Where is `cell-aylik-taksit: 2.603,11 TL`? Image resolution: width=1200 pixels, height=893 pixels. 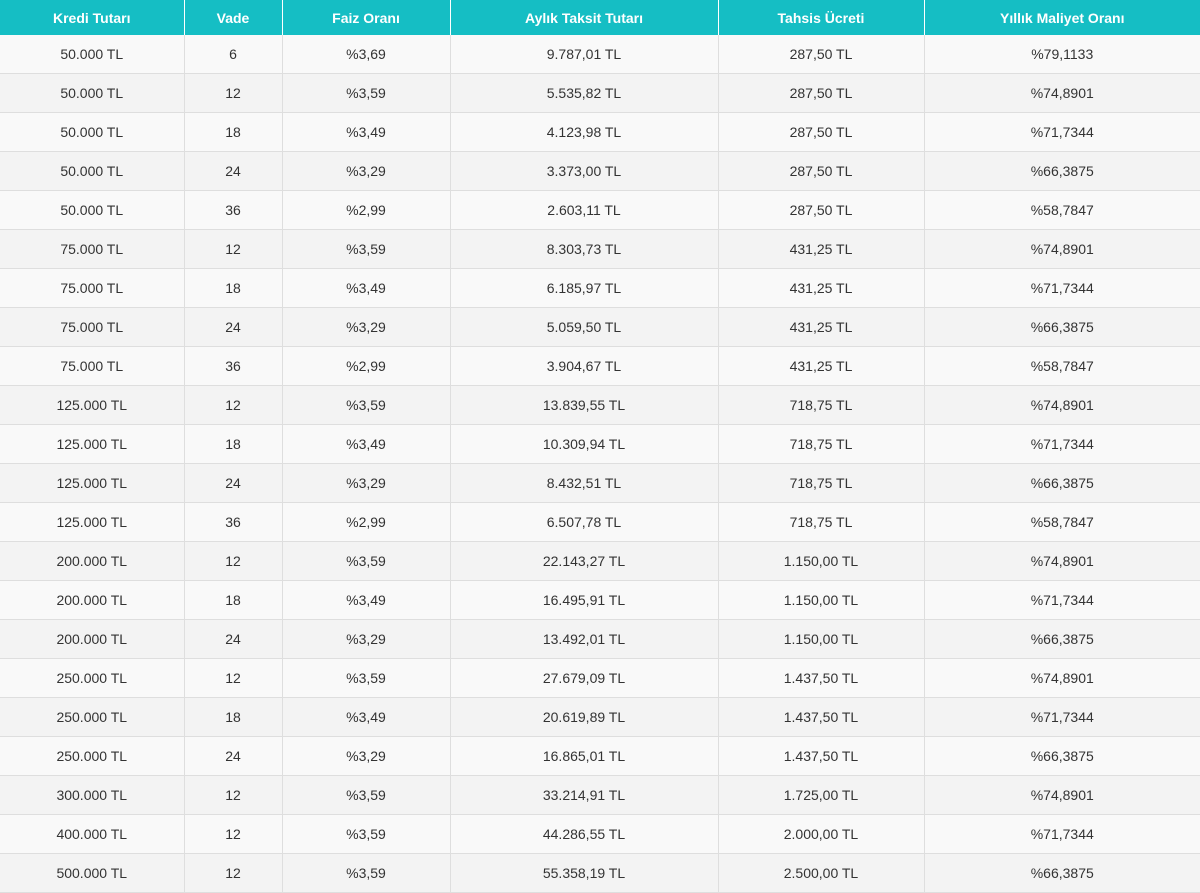
cell-aylik-taksit: 2.603,11 TL is located at coordinates (584, 210).